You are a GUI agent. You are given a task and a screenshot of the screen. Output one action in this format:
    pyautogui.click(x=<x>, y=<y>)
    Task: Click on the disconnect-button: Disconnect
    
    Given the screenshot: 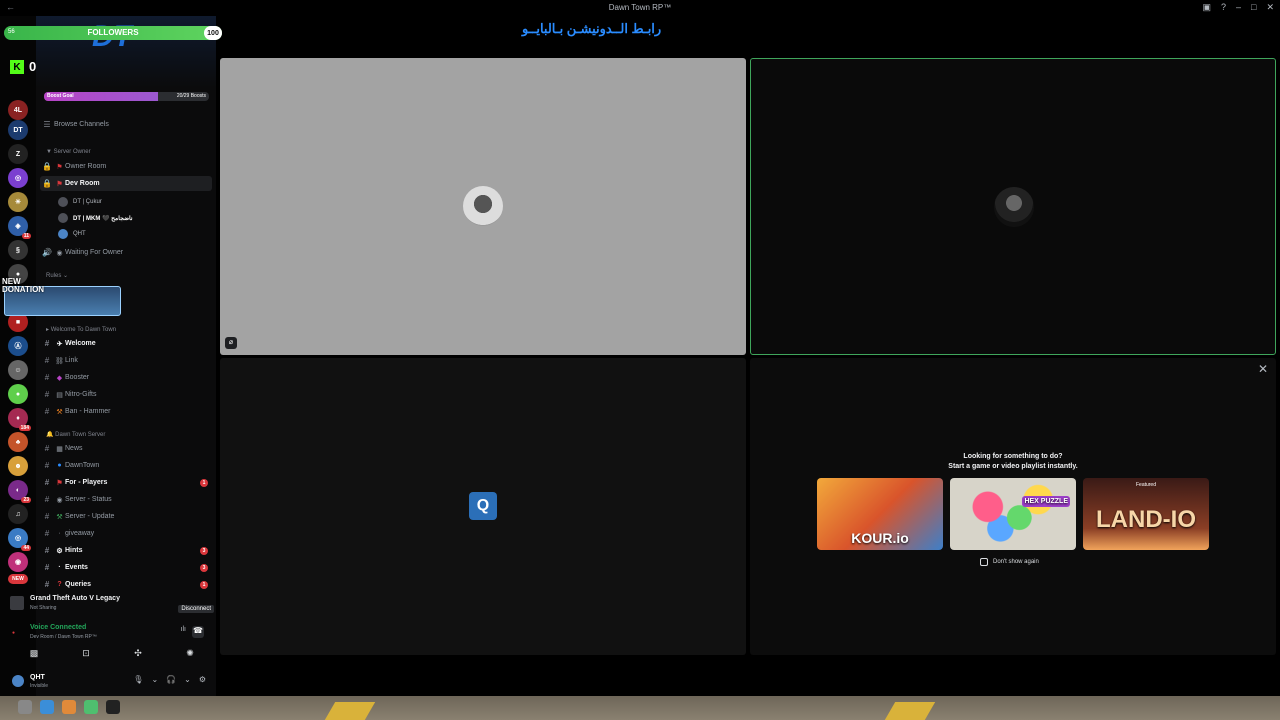 What is the action you would take?
    pyautogui.click(x=196, y=609)
    